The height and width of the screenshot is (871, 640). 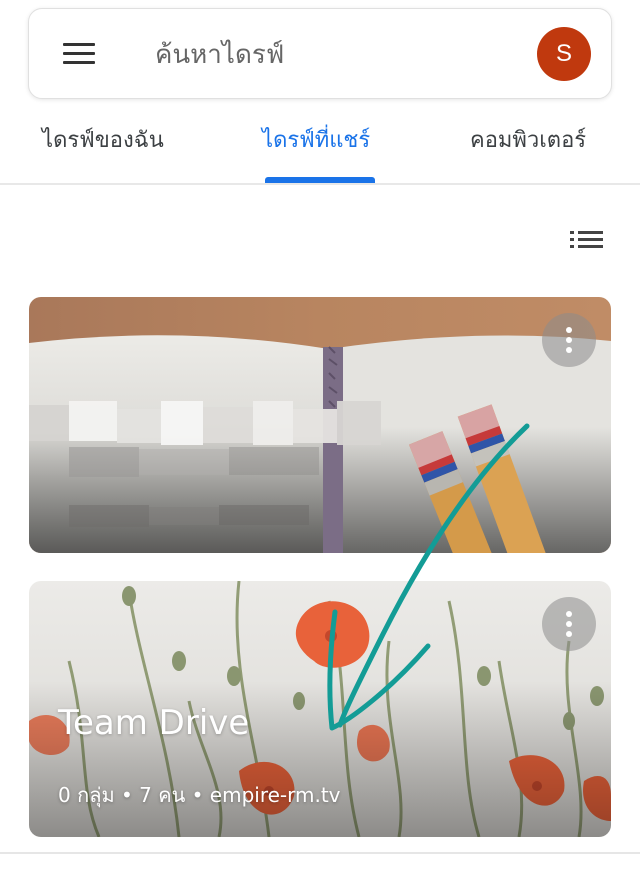 What do you see at coordinates (586, 240) in the screenshot?
I see `list-view-icon` at bounding box center [586, 240].